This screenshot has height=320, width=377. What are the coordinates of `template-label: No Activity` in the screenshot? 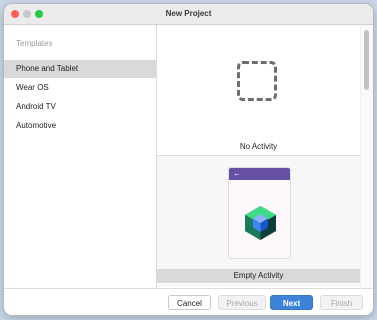 It's located at (258, 146).